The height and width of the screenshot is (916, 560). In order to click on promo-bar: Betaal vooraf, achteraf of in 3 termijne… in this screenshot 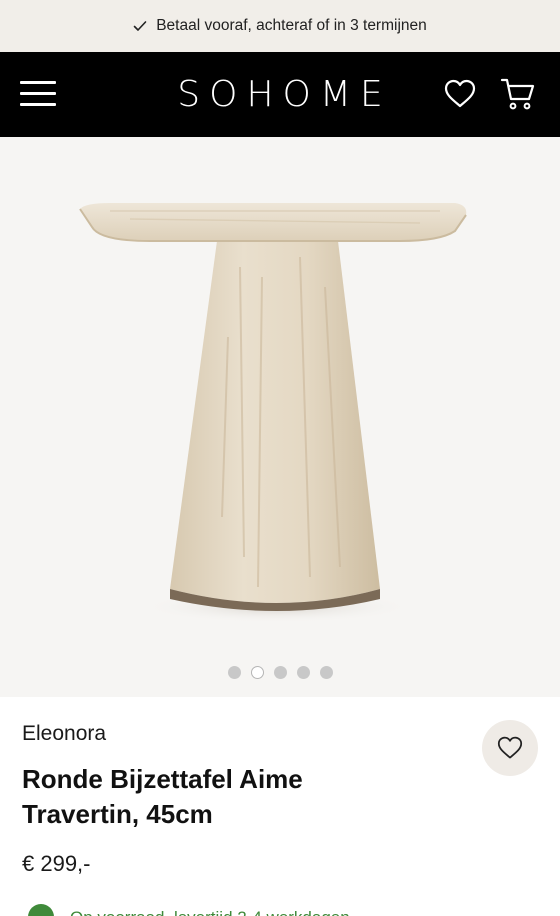, I will do `click(280, 26)`.